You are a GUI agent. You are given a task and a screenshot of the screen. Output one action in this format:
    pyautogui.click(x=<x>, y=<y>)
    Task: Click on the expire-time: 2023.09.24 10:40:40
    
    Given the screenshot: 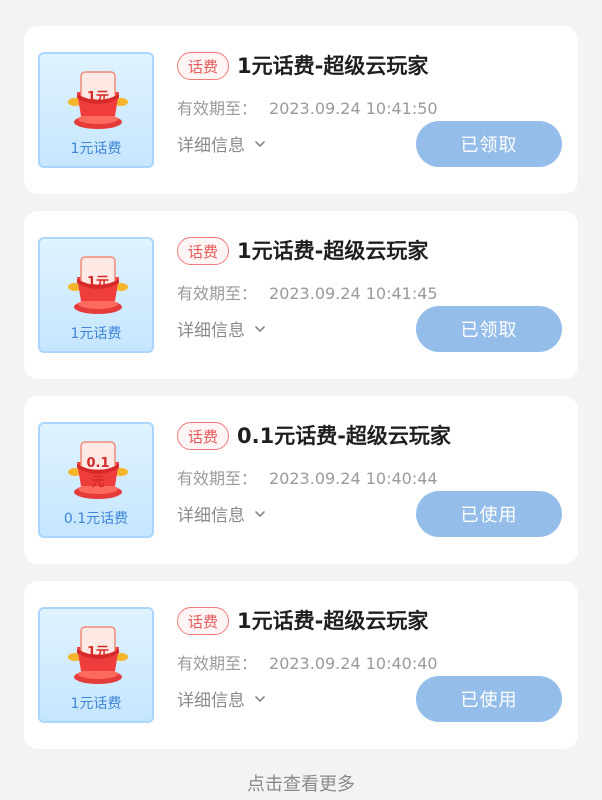 What is the action you would take?
    pyautogui.click(x=353, y=663)
    